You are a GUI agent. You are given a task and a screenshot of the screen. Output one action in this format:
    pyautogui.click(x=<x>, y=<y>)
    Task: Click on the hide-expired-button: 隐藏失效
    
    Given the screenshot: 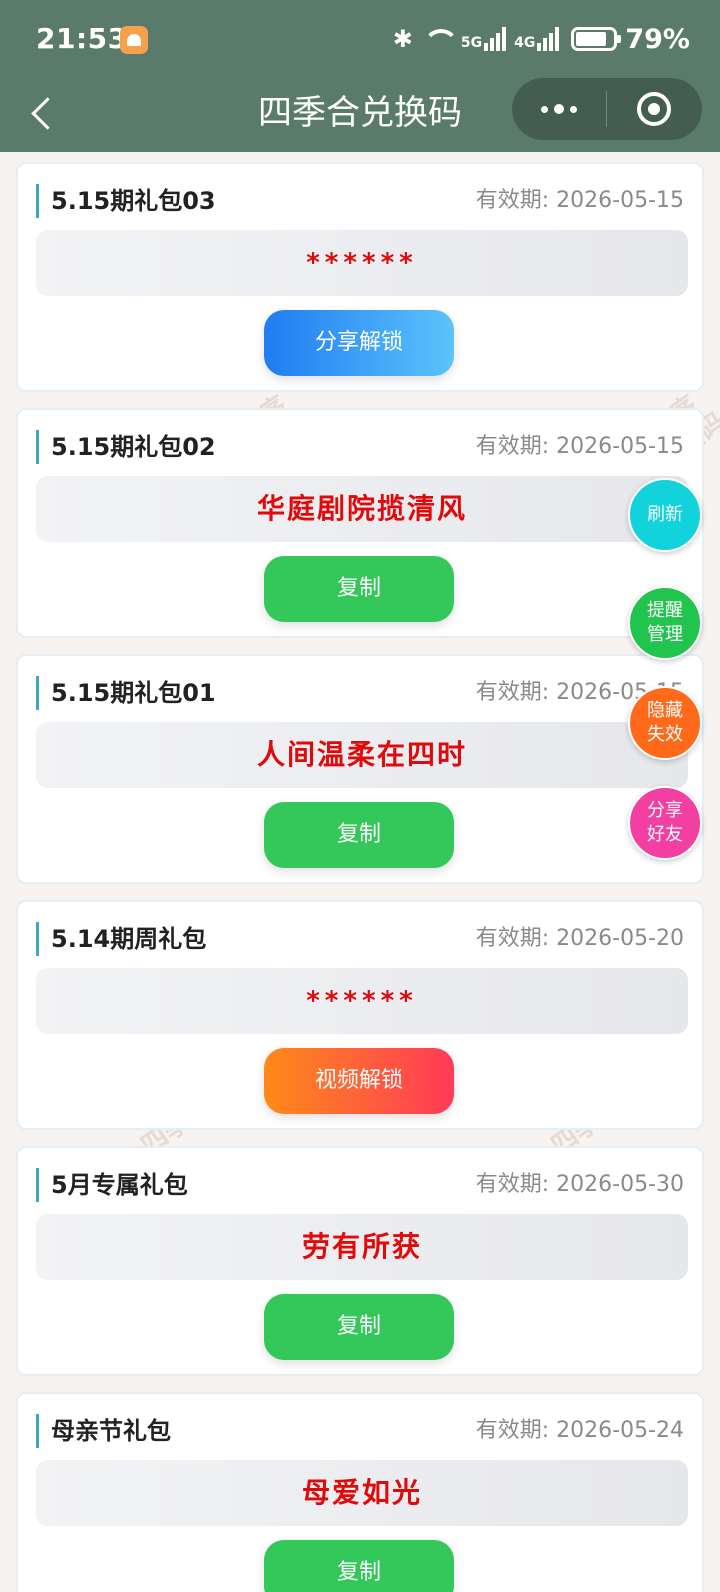 What is the action you would take?
    pyautogui.click(x=665, y=723)
    